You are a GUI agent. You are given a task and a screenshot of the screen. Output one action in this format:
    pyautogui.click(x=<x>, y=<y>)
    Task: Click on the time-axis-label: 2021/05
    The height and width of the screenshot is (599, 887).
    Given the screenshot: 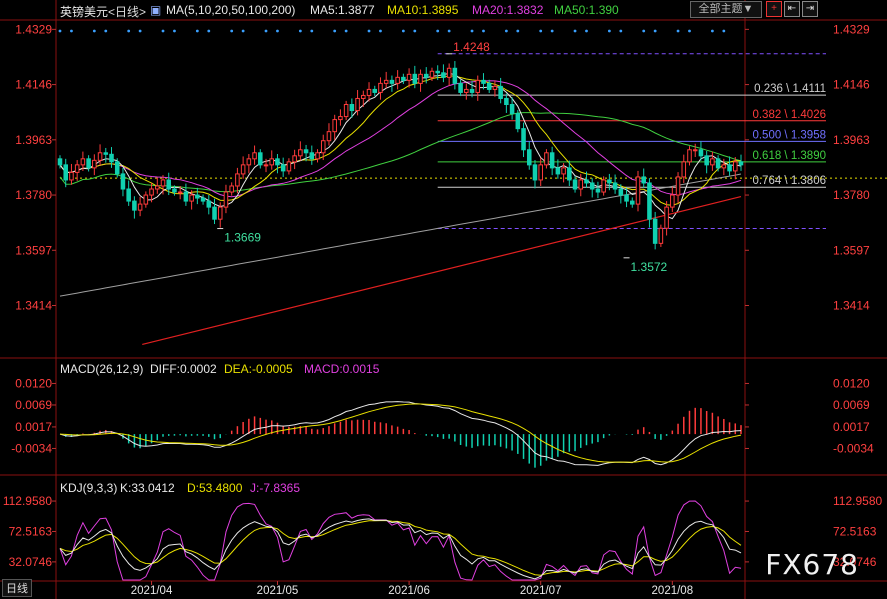 What is the action you would take?
    pyautogui.click(x=278, y=591)
    